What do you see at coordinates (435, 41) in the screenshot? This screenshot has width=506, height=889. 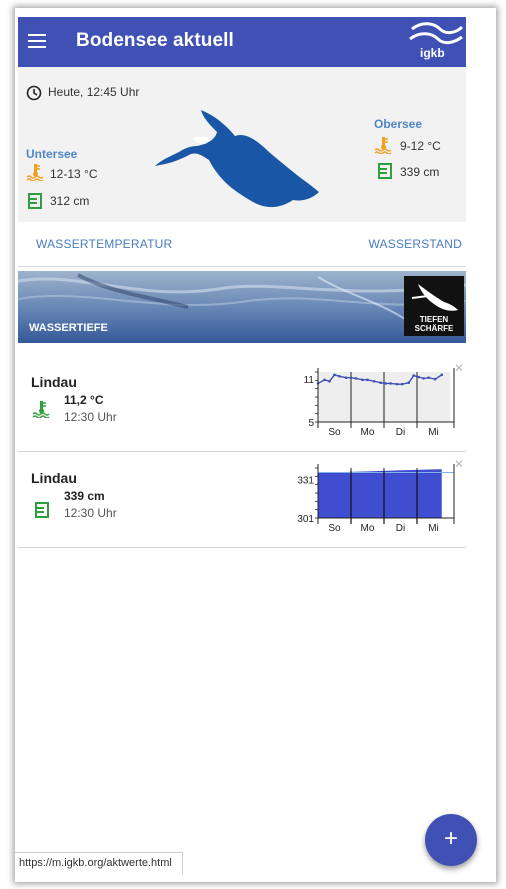 I see `igkb-logo: igkb` at bounding box center [435, 41].